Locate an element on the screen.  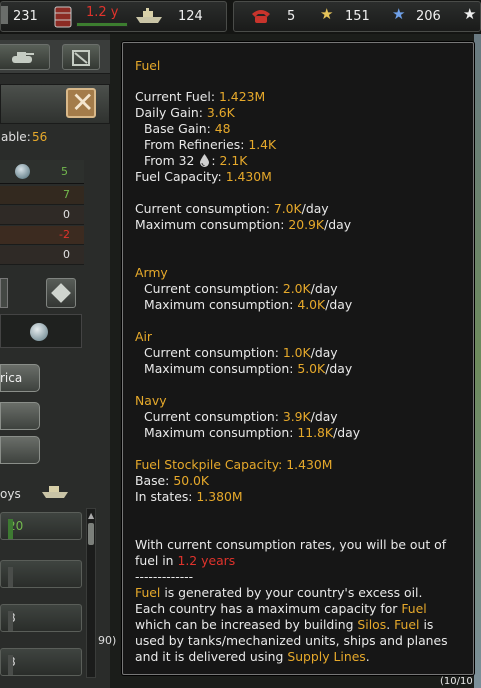
stockpile-capacity-line: Fuel Stockpile Capacity: 1.430M is located at coordinates (234, 464).